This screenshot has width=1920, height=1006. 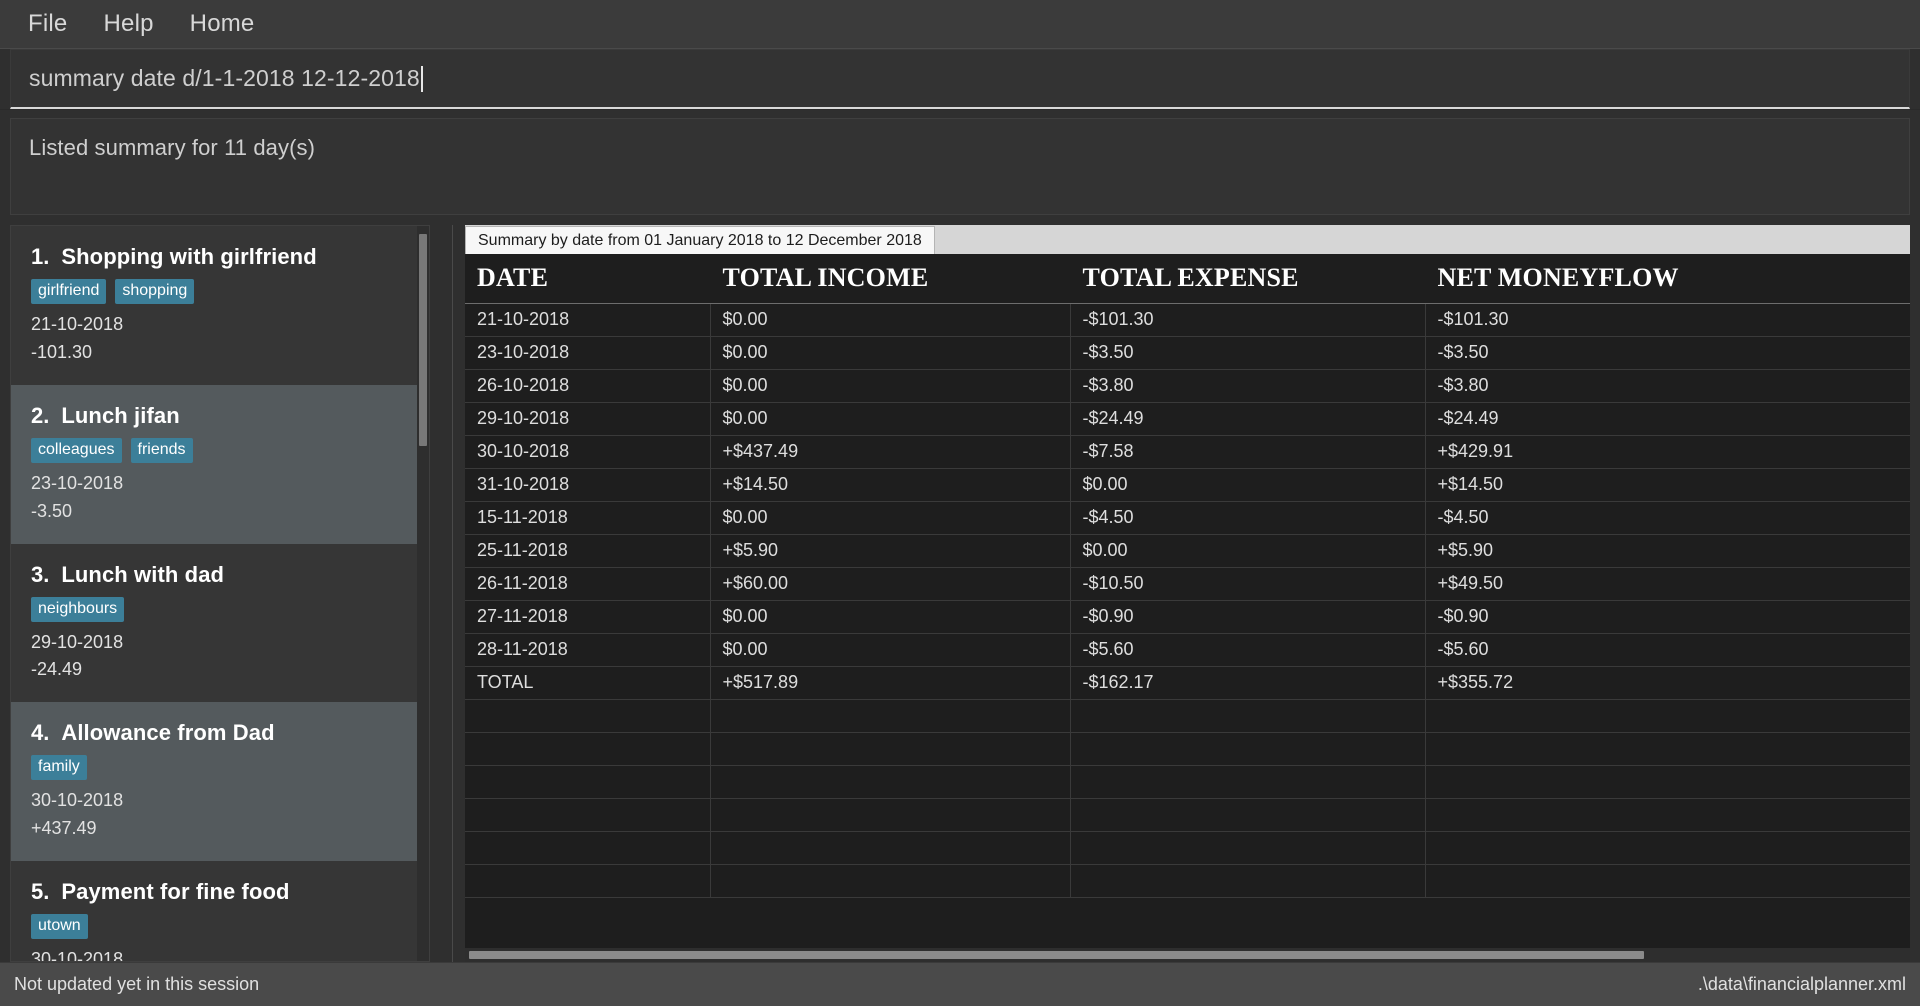 I want to click on summary-table-horizontal-scrollbar, so click(x=1187, y=955).